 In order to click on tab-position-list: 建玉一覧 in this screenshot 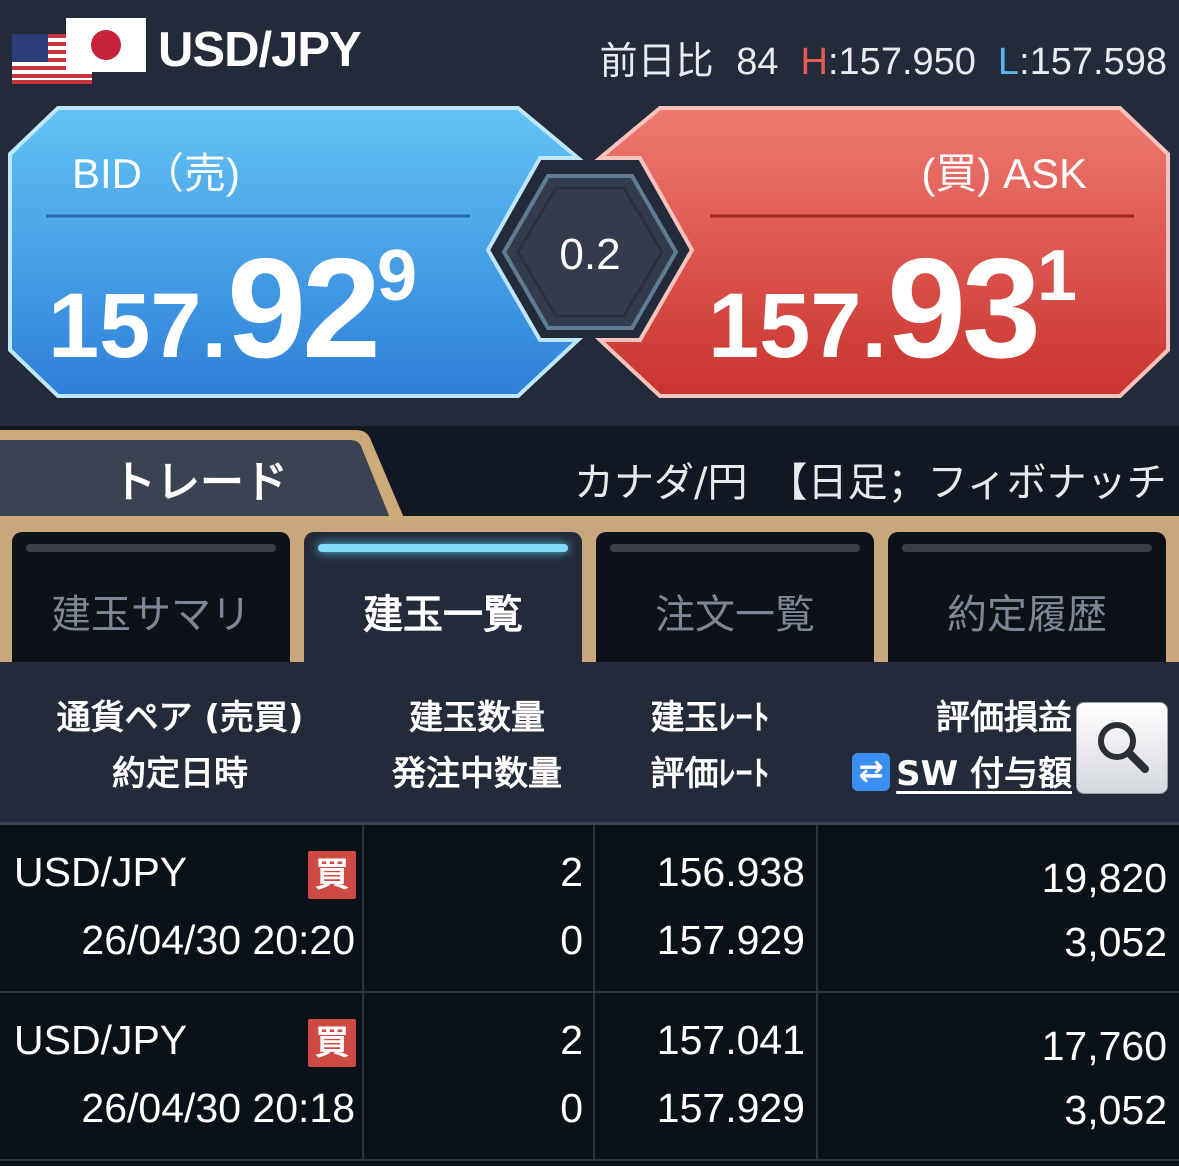, I will do `click(443, 597)`.